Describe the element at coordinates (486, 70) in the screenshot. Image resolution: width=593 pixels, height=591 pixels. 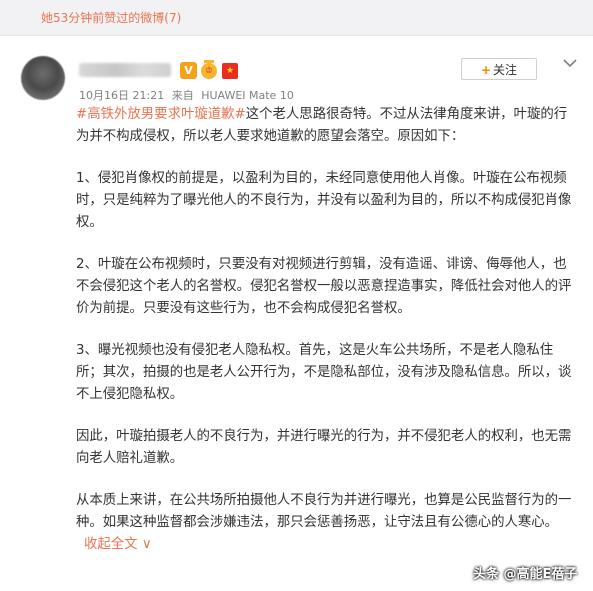
I see `plus-icon: +` at that location.